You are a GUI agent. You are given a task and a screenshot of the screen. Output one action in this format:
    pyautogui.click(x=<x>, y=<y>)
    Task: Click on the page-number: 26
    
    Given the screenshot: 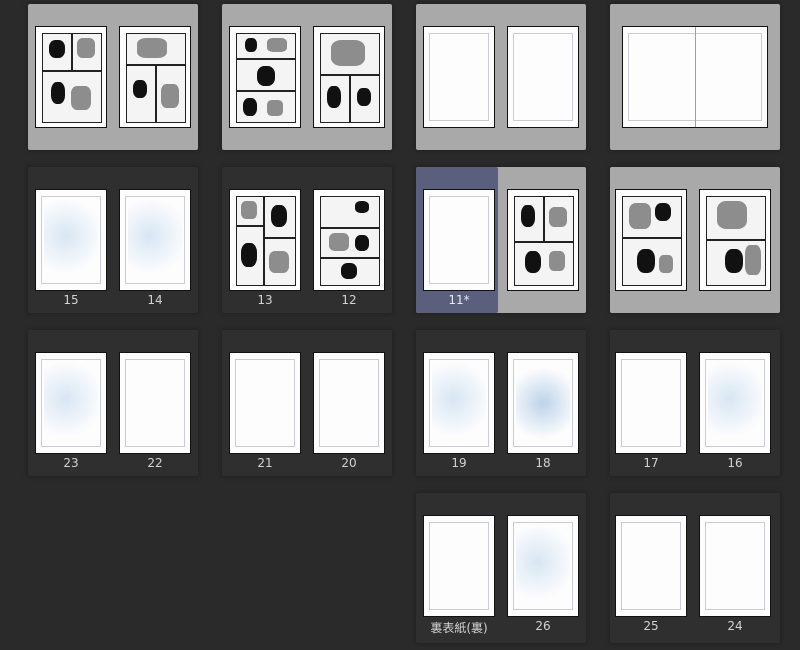 What is the action you would take?
    pyautogui.click(x=543, y=626)
    